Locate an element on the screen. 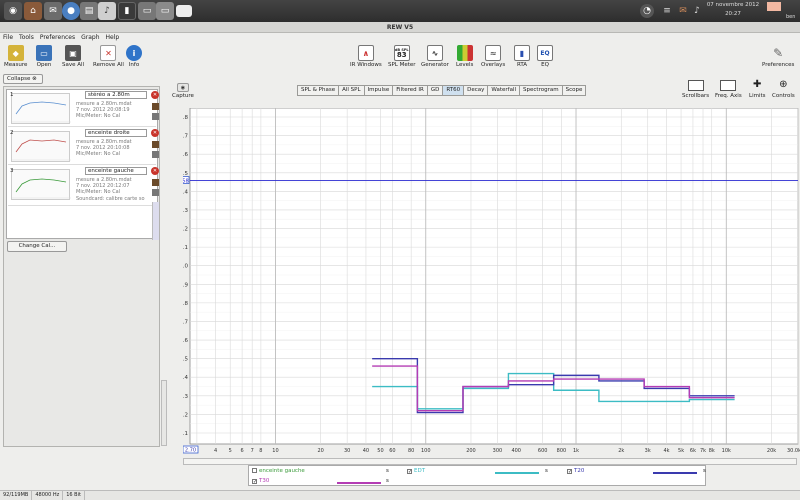 This screenshot has width=800, height=500. levels-button: Levels is located at coordinates (464, 56).